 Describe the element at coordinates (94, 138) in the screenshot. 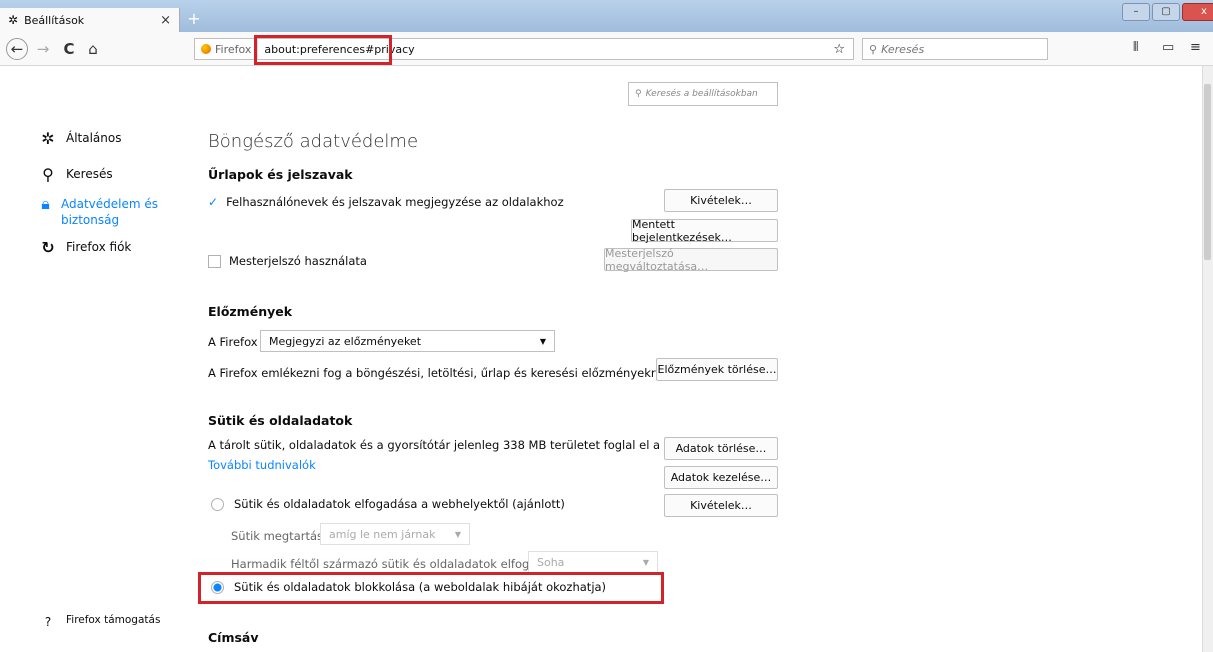

I see `sidebar-item-label: Általános` at that location.